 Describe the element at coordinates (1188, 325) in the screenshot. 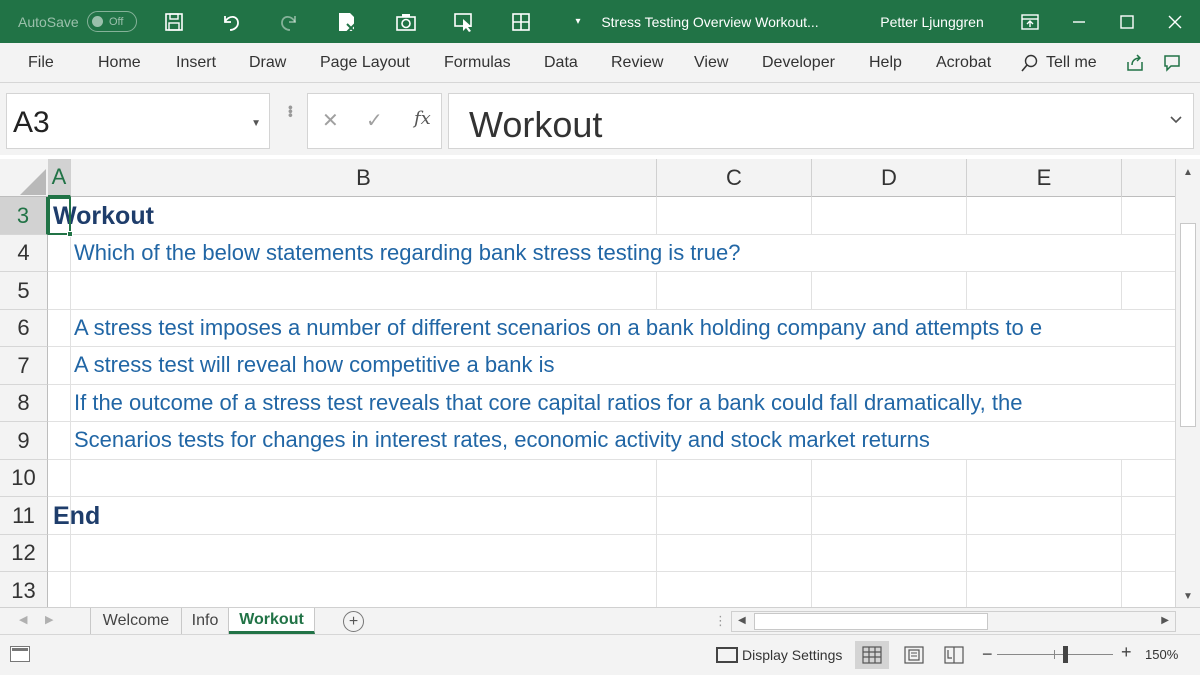

I see `vertical-scroll-thumb` at that location.